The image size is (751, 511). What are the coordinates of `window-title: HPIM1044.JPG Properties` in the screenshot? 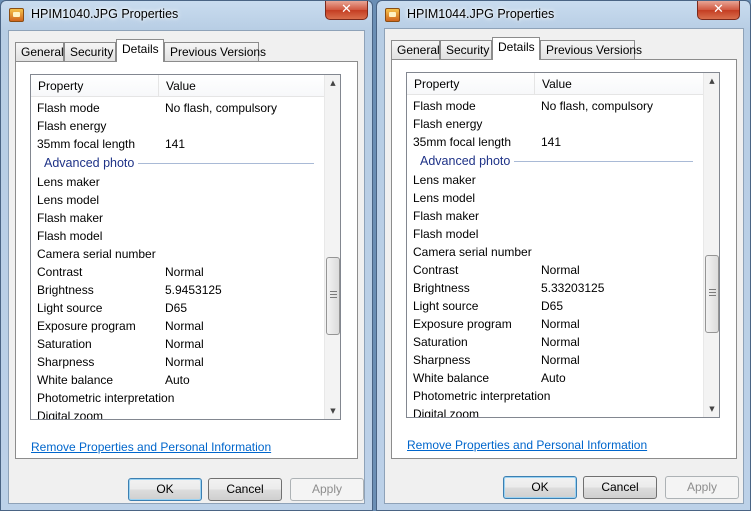 It's located at (481, 14).